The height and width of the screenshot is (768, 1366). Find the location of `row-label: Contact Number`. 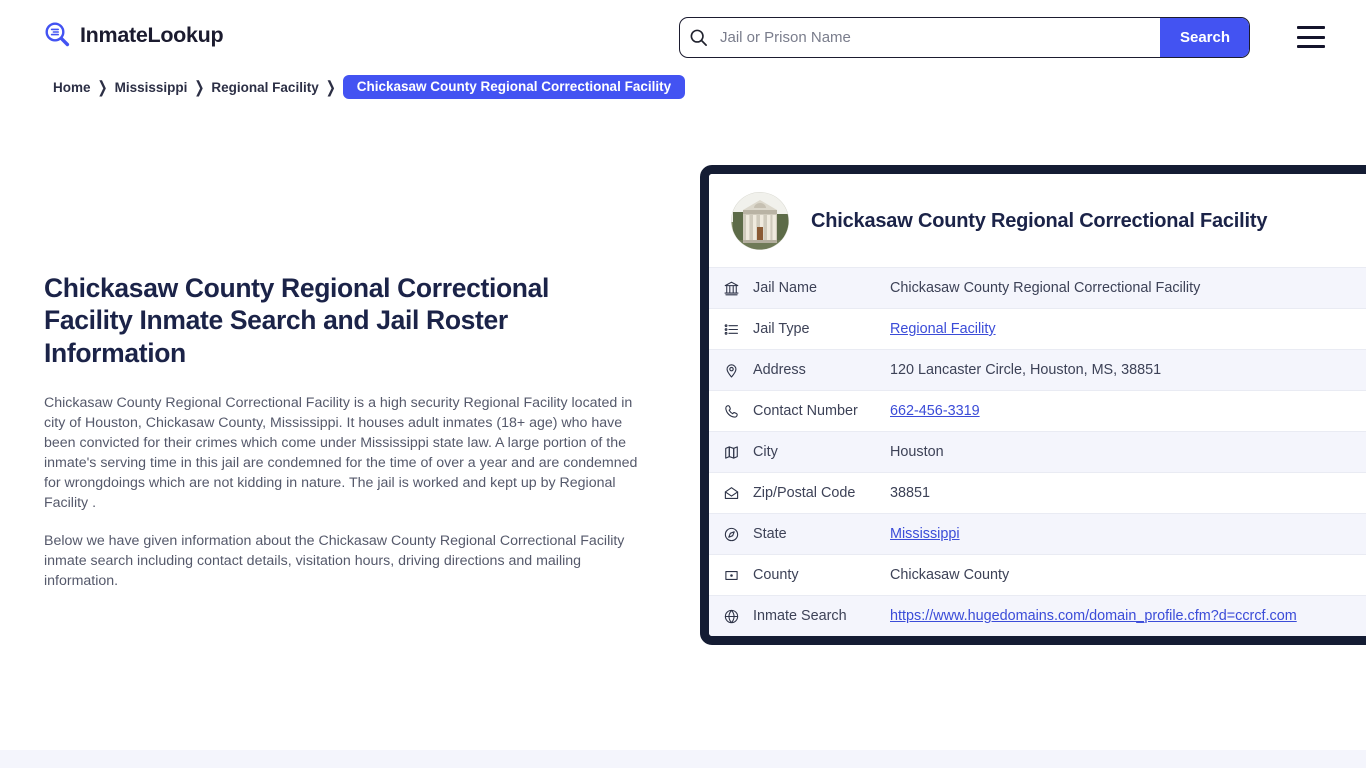

row-label: Contact Number is located at coordinates (805, 411).